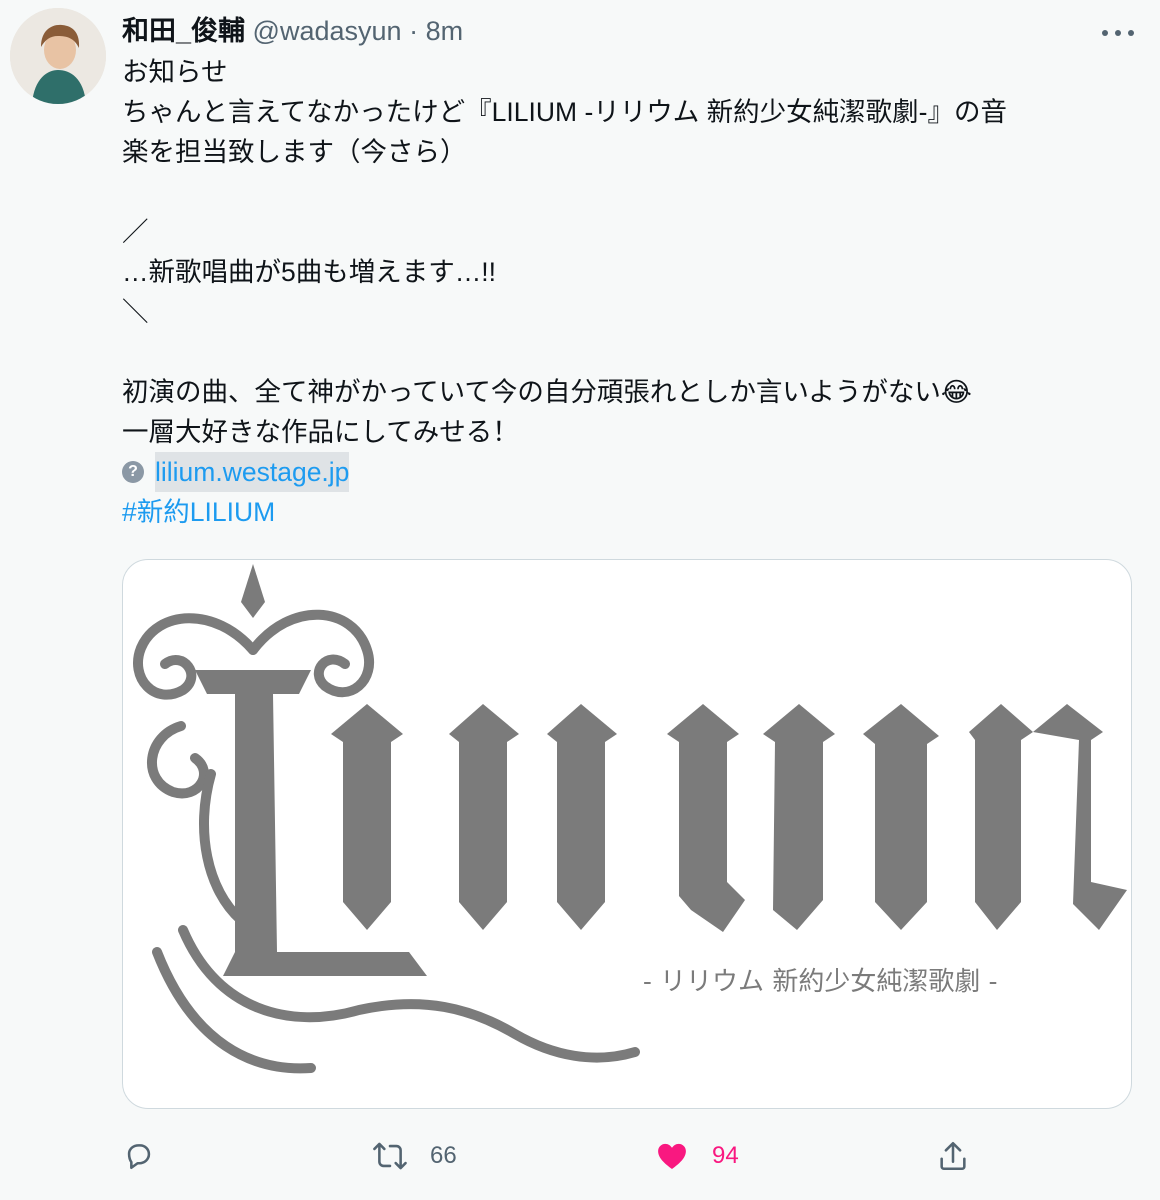 This screenshot has width=1160, height=1200. Describe the element at coordinates (443, 1155) in the screenshot. I see `retweet-count: 66` at that location.